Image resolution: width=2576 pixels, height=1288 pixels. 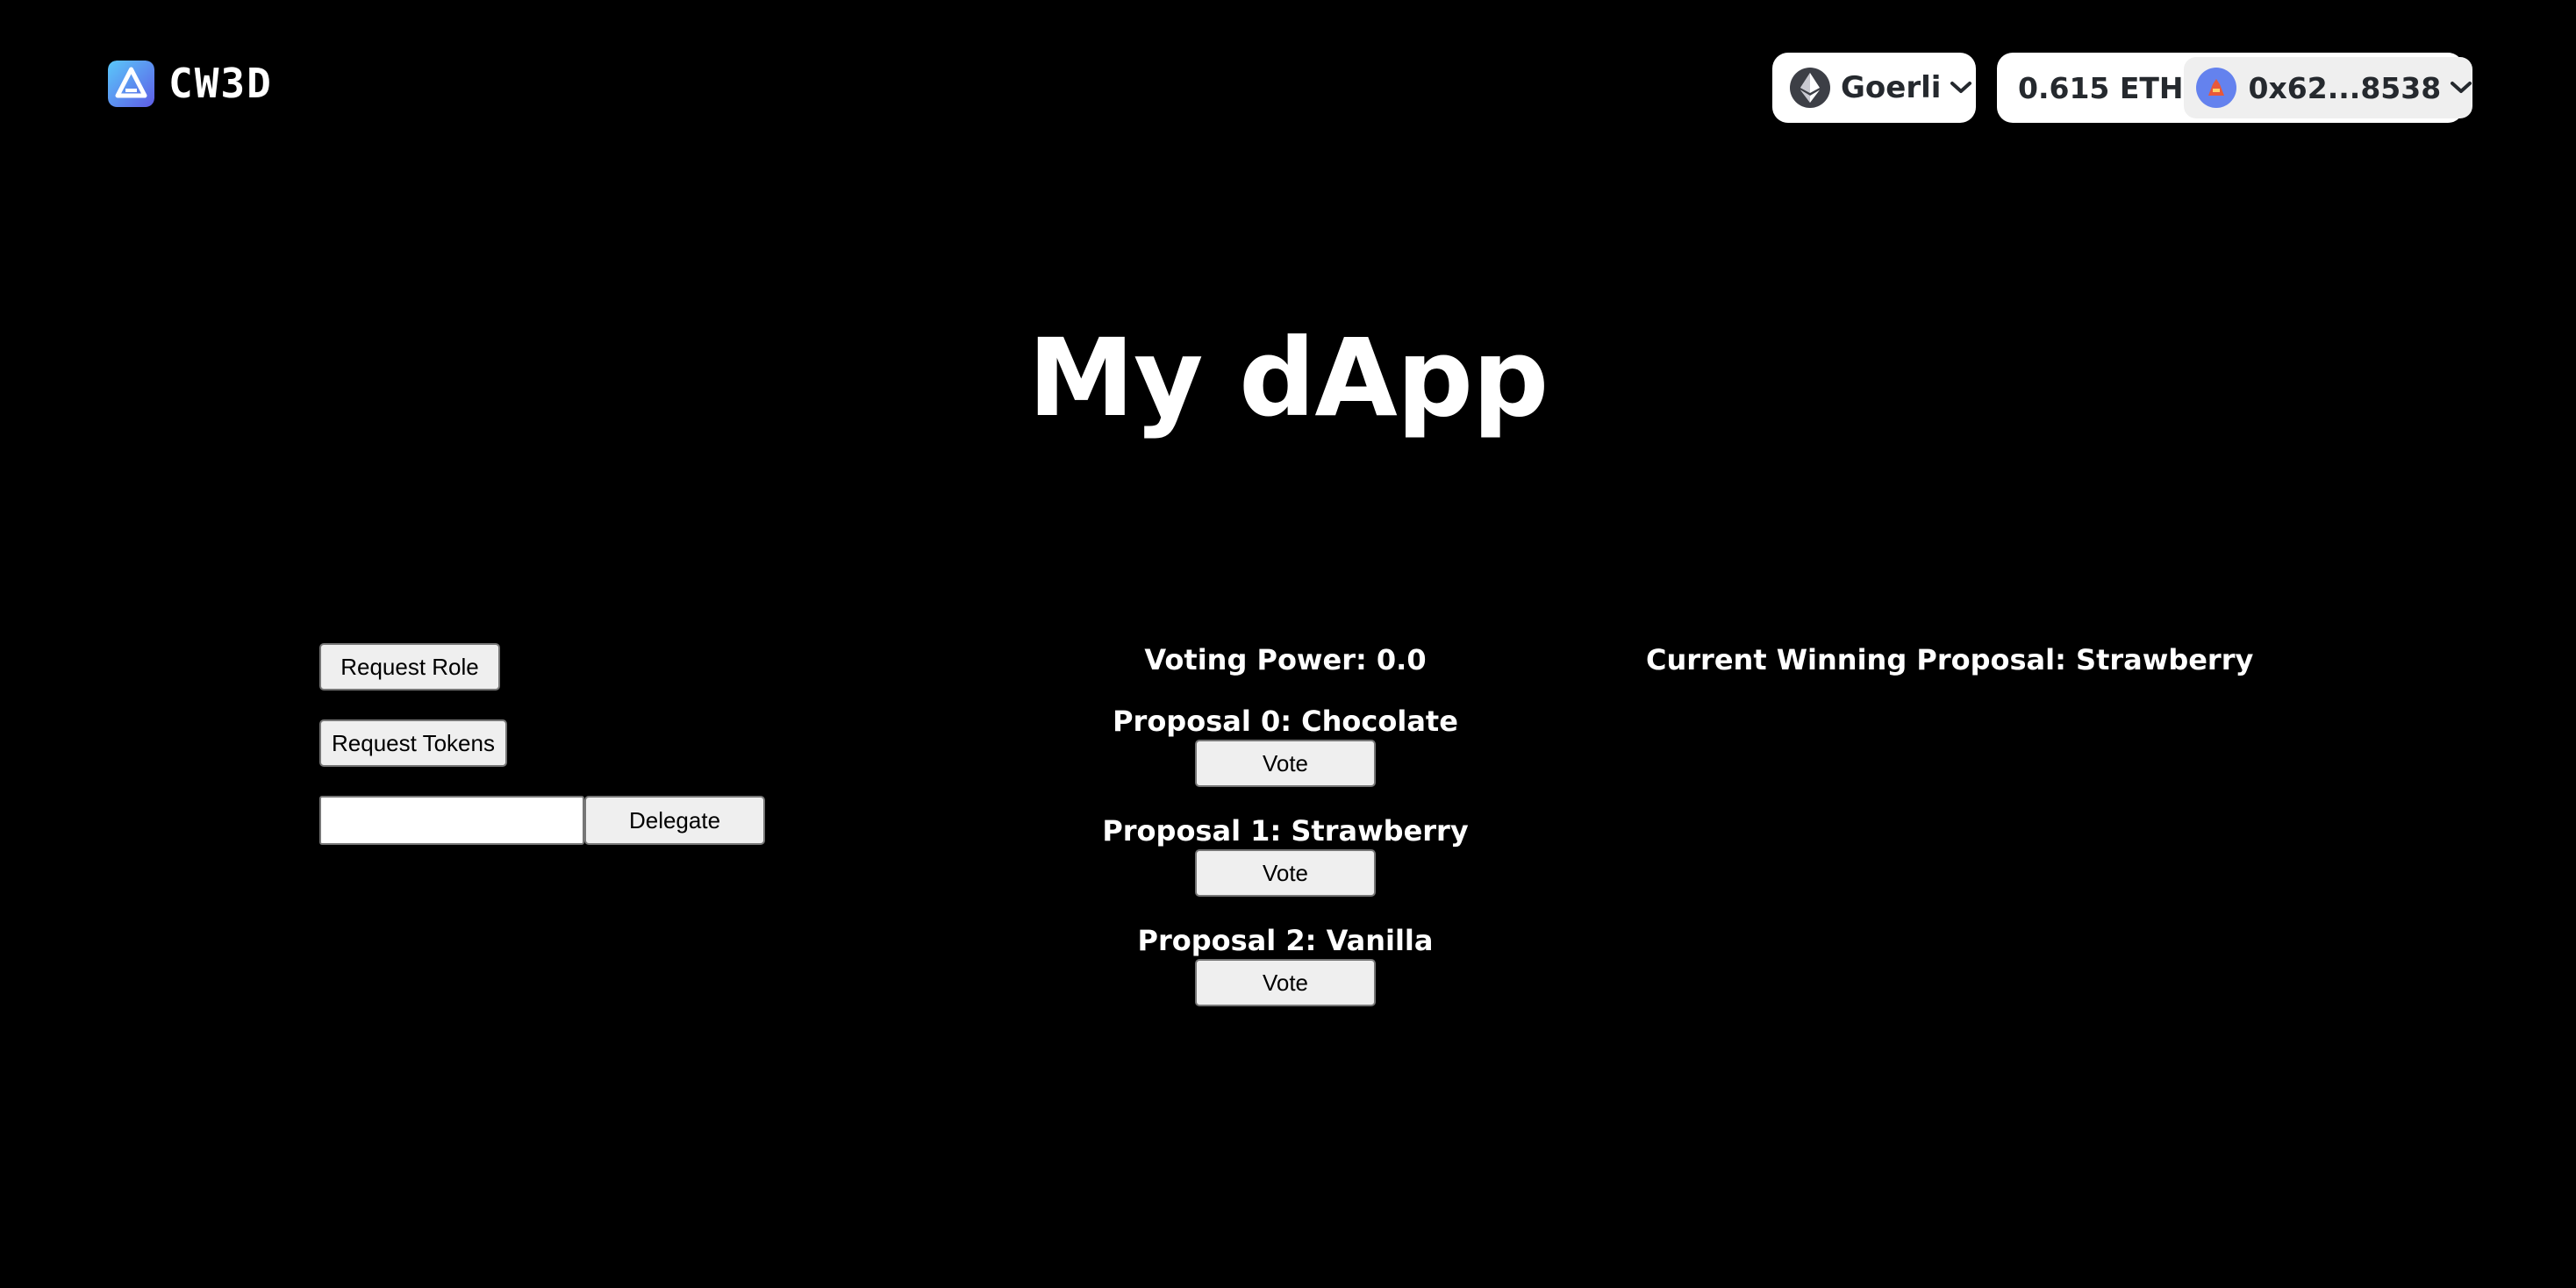 I want to click on brand: CW3D, so click(x=190, y=83).